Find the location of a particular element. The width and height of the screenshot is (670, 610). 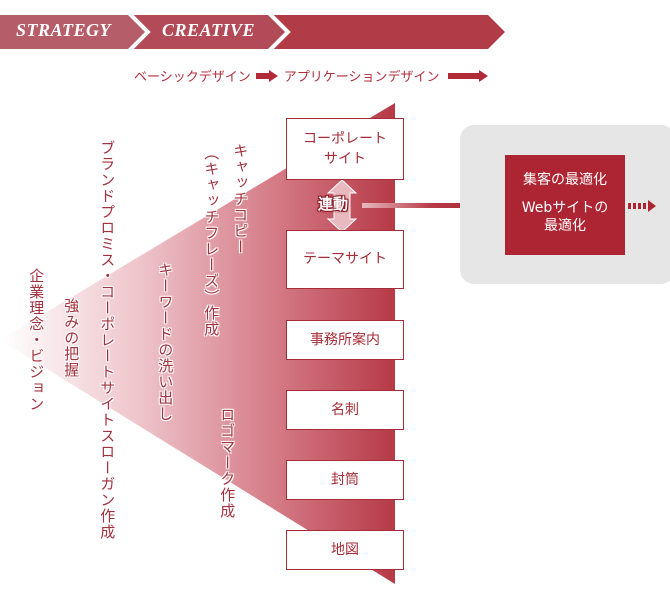

output-office-guide: 事務所案内 is located at coordinates (345, 340).